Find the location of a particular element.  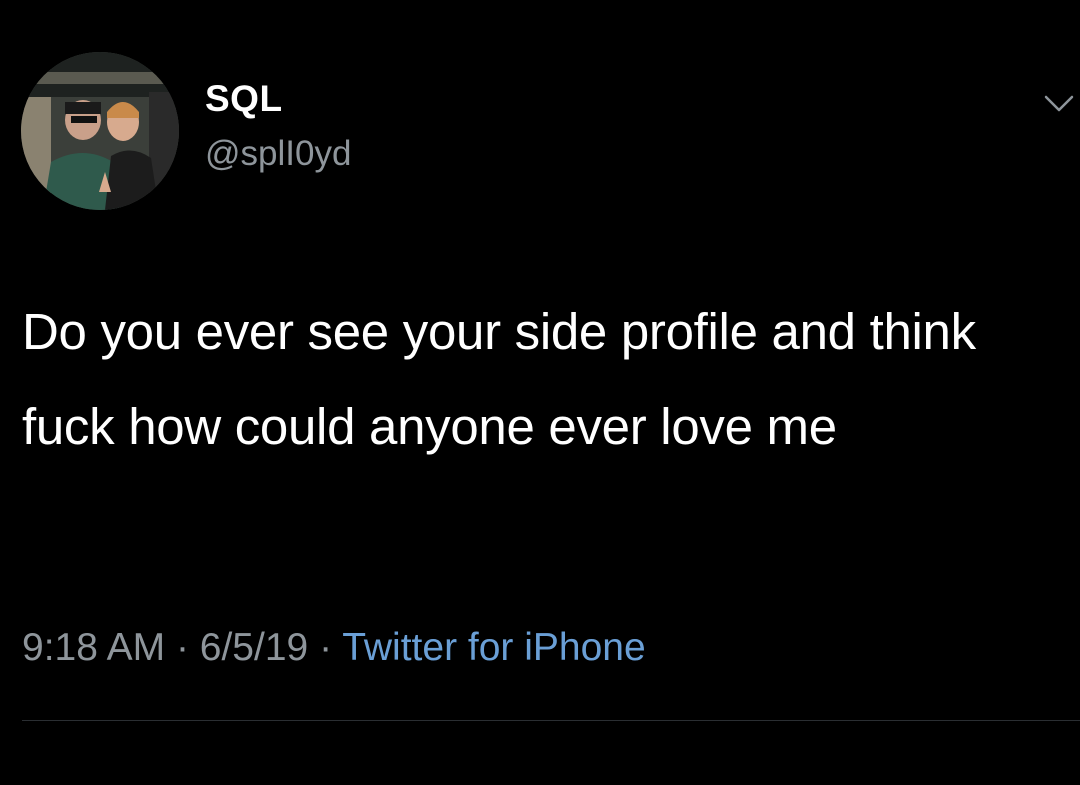

chevron-down-icon is located at coordinates (1059, 104).